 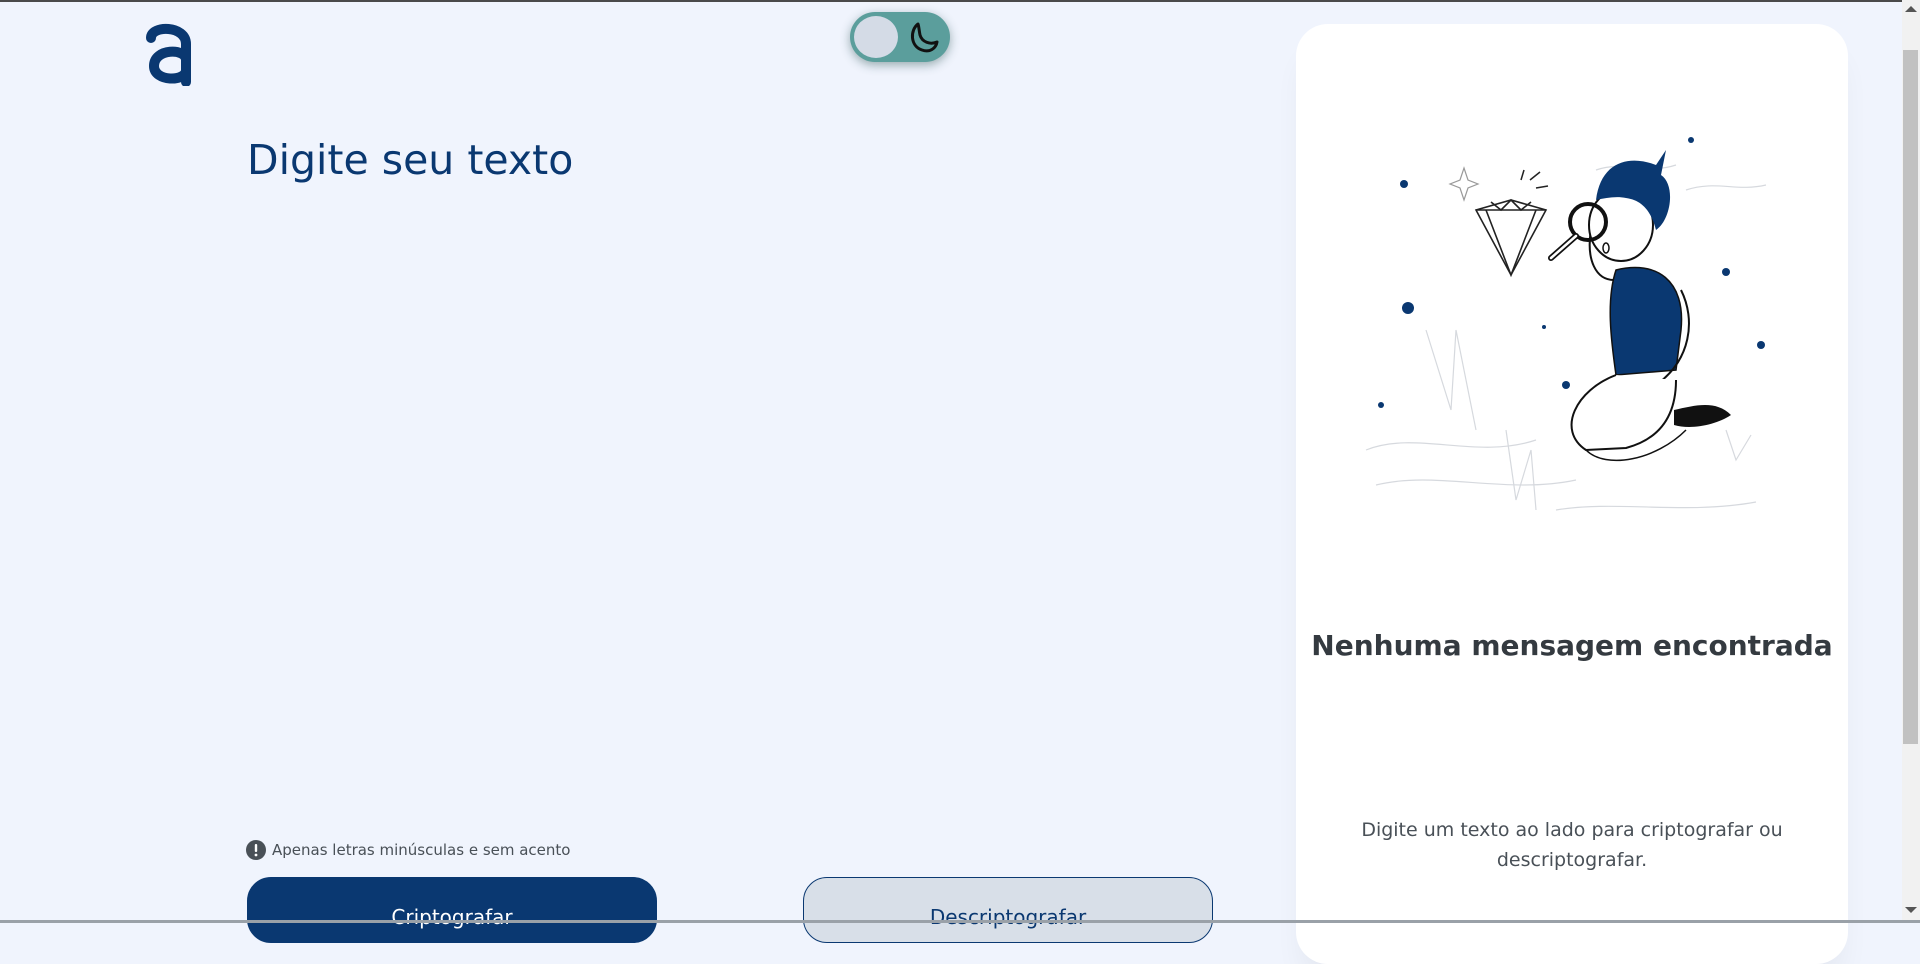 What do you see at coordinates (1008, 910) in the screenshot?
I see `decrypt-button: Descriptografar` at bounding box center [1008, 910].